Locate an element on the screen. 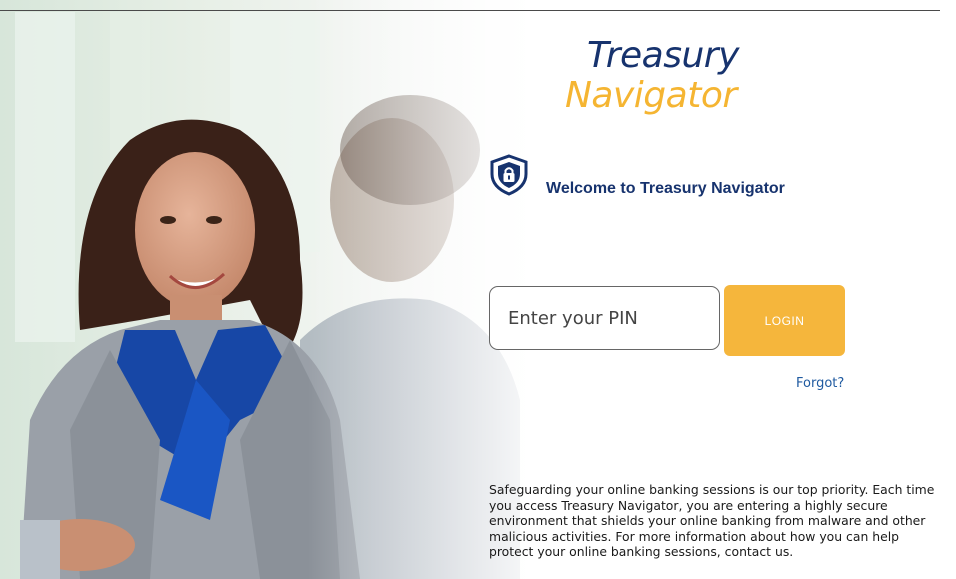  treasury-navigator-logo: Treasury Navigator is located at coordinates (665, 76).